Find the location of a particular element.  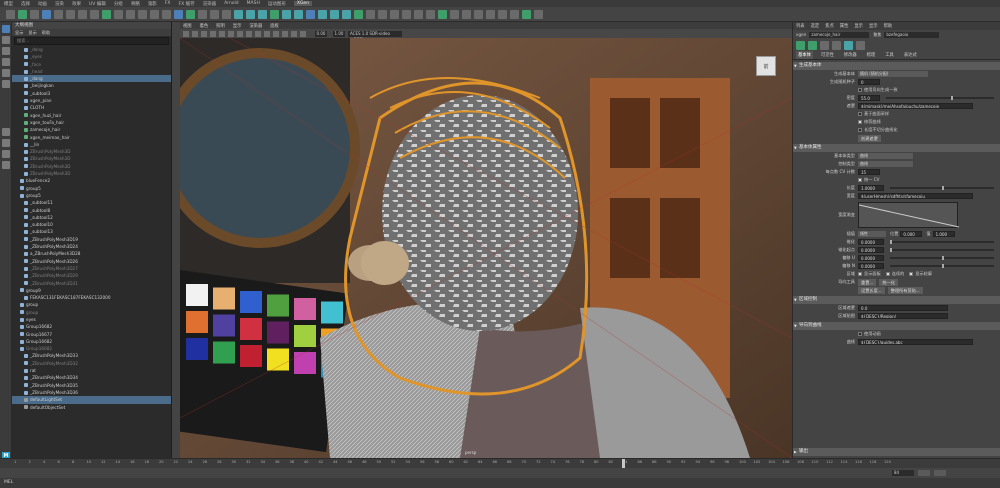

menu-item-12: Arnold is located at coordinates (231, 3).